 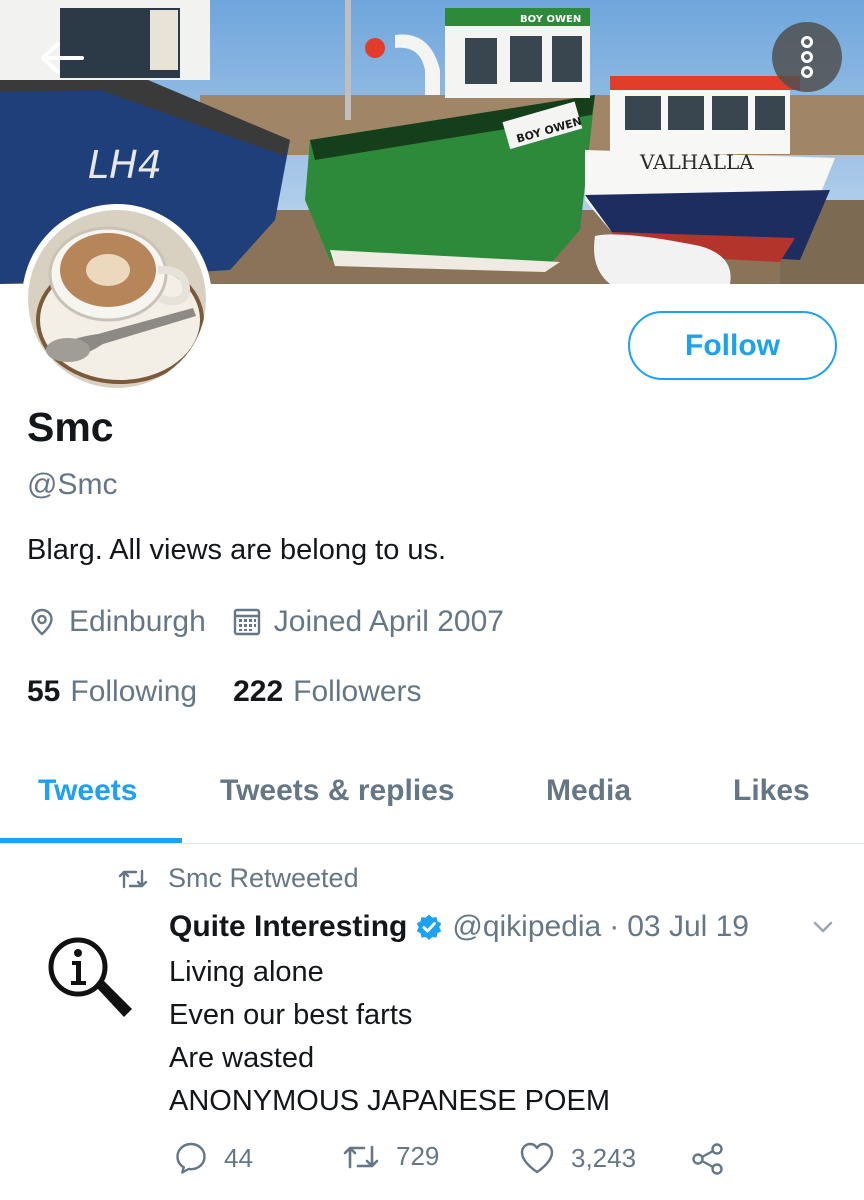 What do you see at coordinates (242, 1058) in the screenshot?
I see `tweet-text-line: Are wasted` at bounding box center [242, 1058].